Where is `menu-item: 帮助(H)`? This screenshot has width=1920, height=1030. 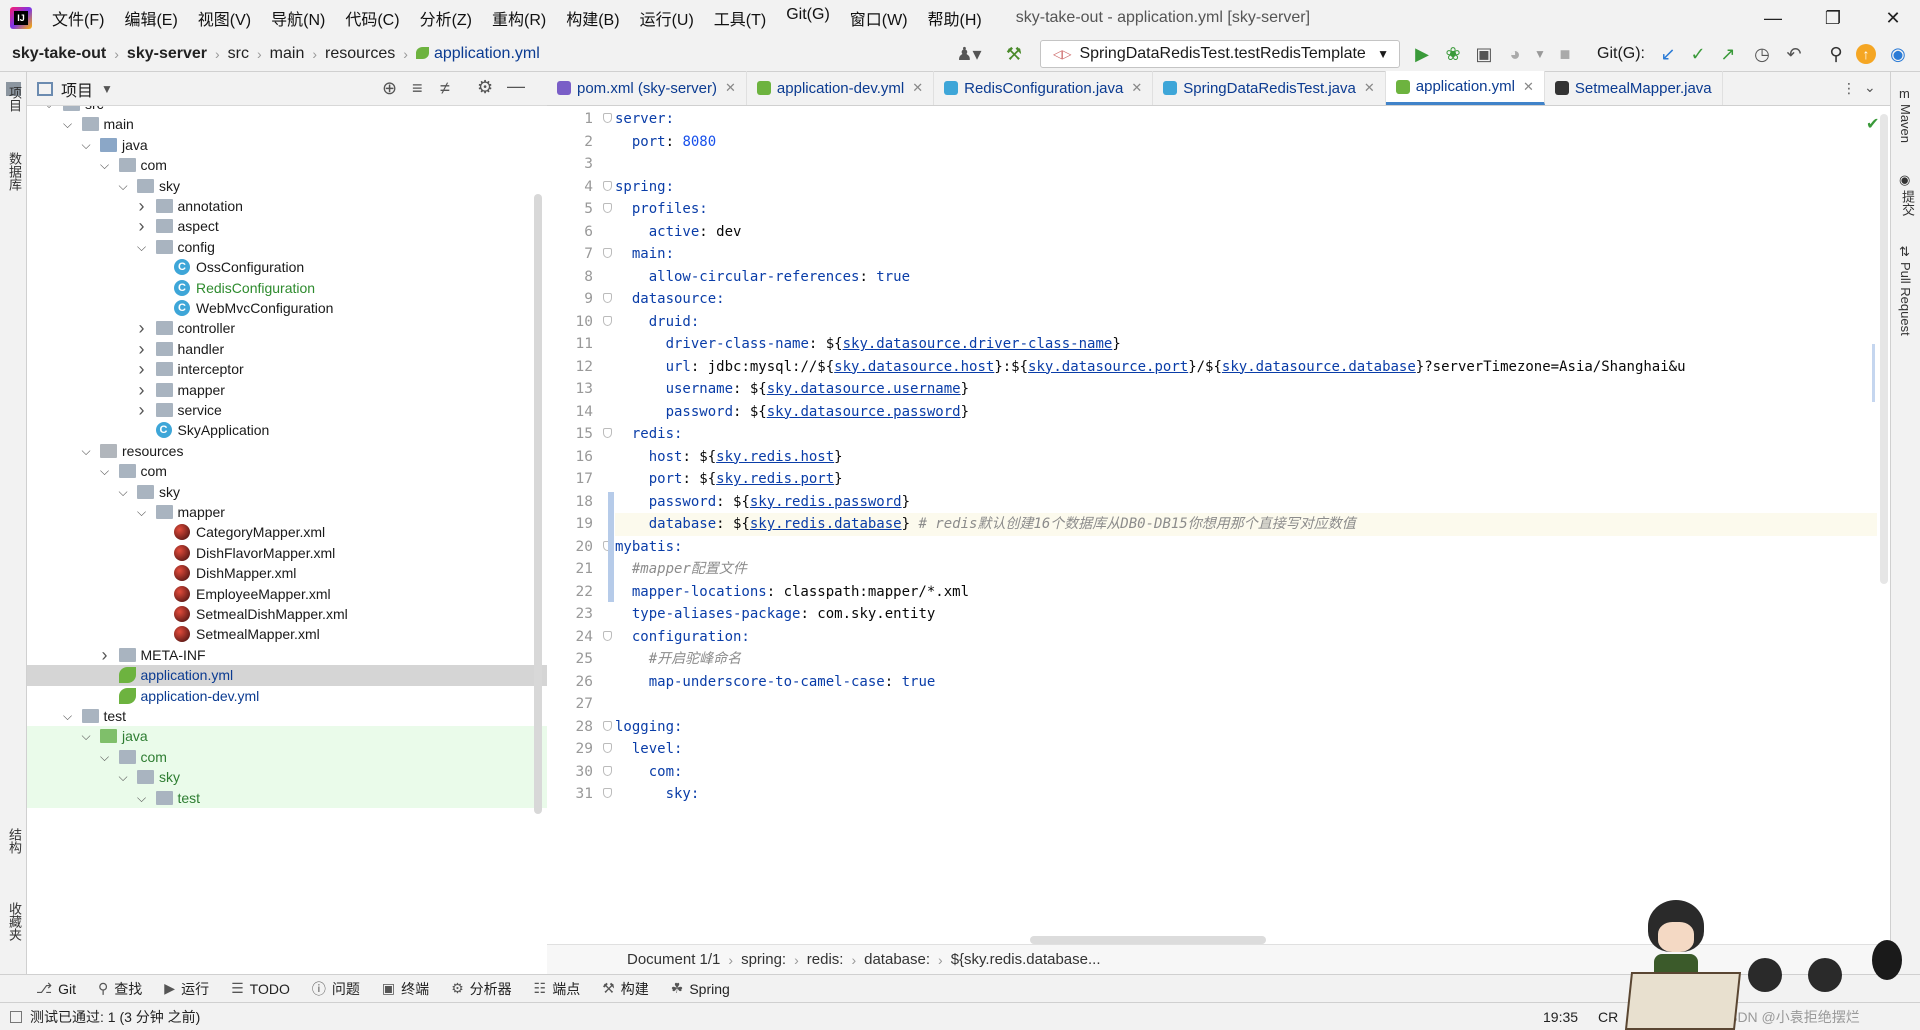 menu-item: 帮助(H) is located at coordinates (955, 18).